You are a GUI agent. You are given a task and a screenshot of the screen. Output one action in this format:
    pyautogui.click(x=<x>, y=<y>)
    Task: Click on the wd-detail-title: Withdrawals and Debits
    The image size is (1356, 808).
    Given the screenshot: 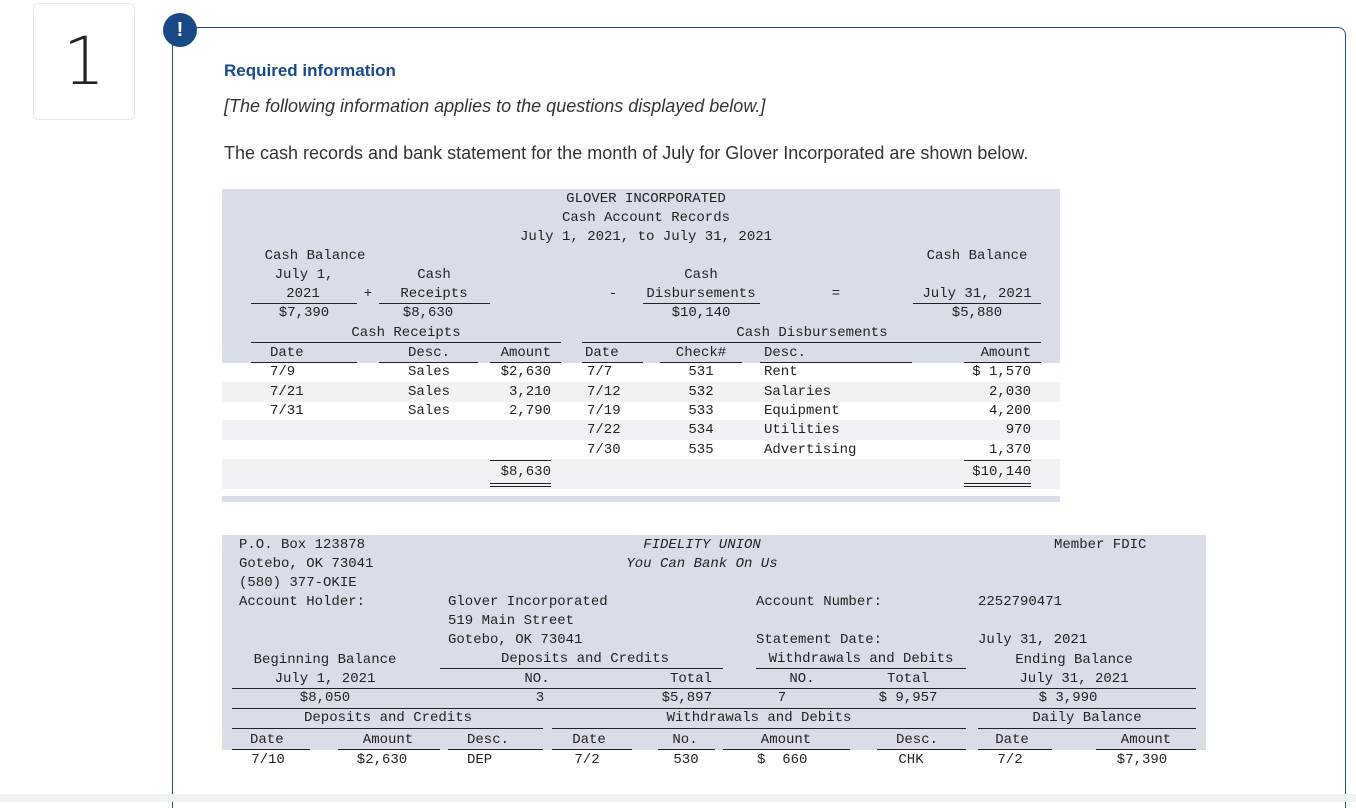 What is the action you would take?
    pyautogui.click(x=759, y=718)
    